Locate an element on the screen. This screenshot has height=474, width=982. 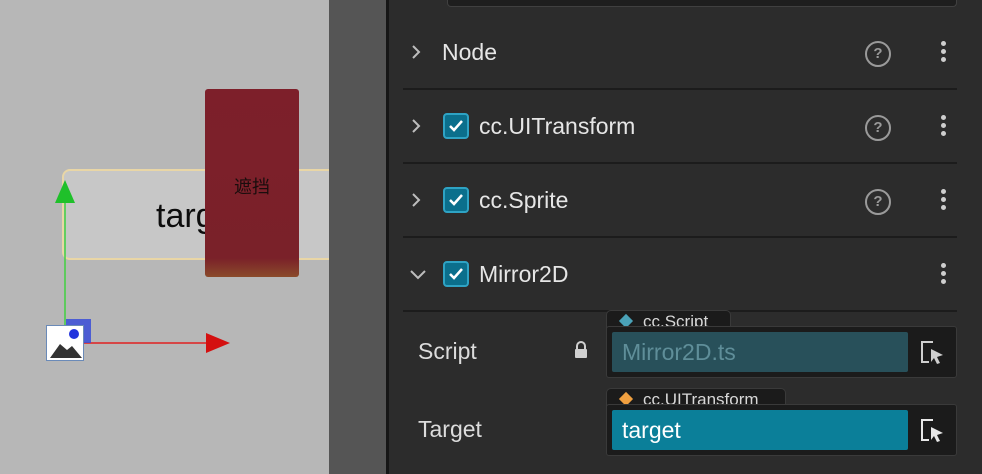
script-field: Mirror2D.ts is located at coordinates (781, 352).